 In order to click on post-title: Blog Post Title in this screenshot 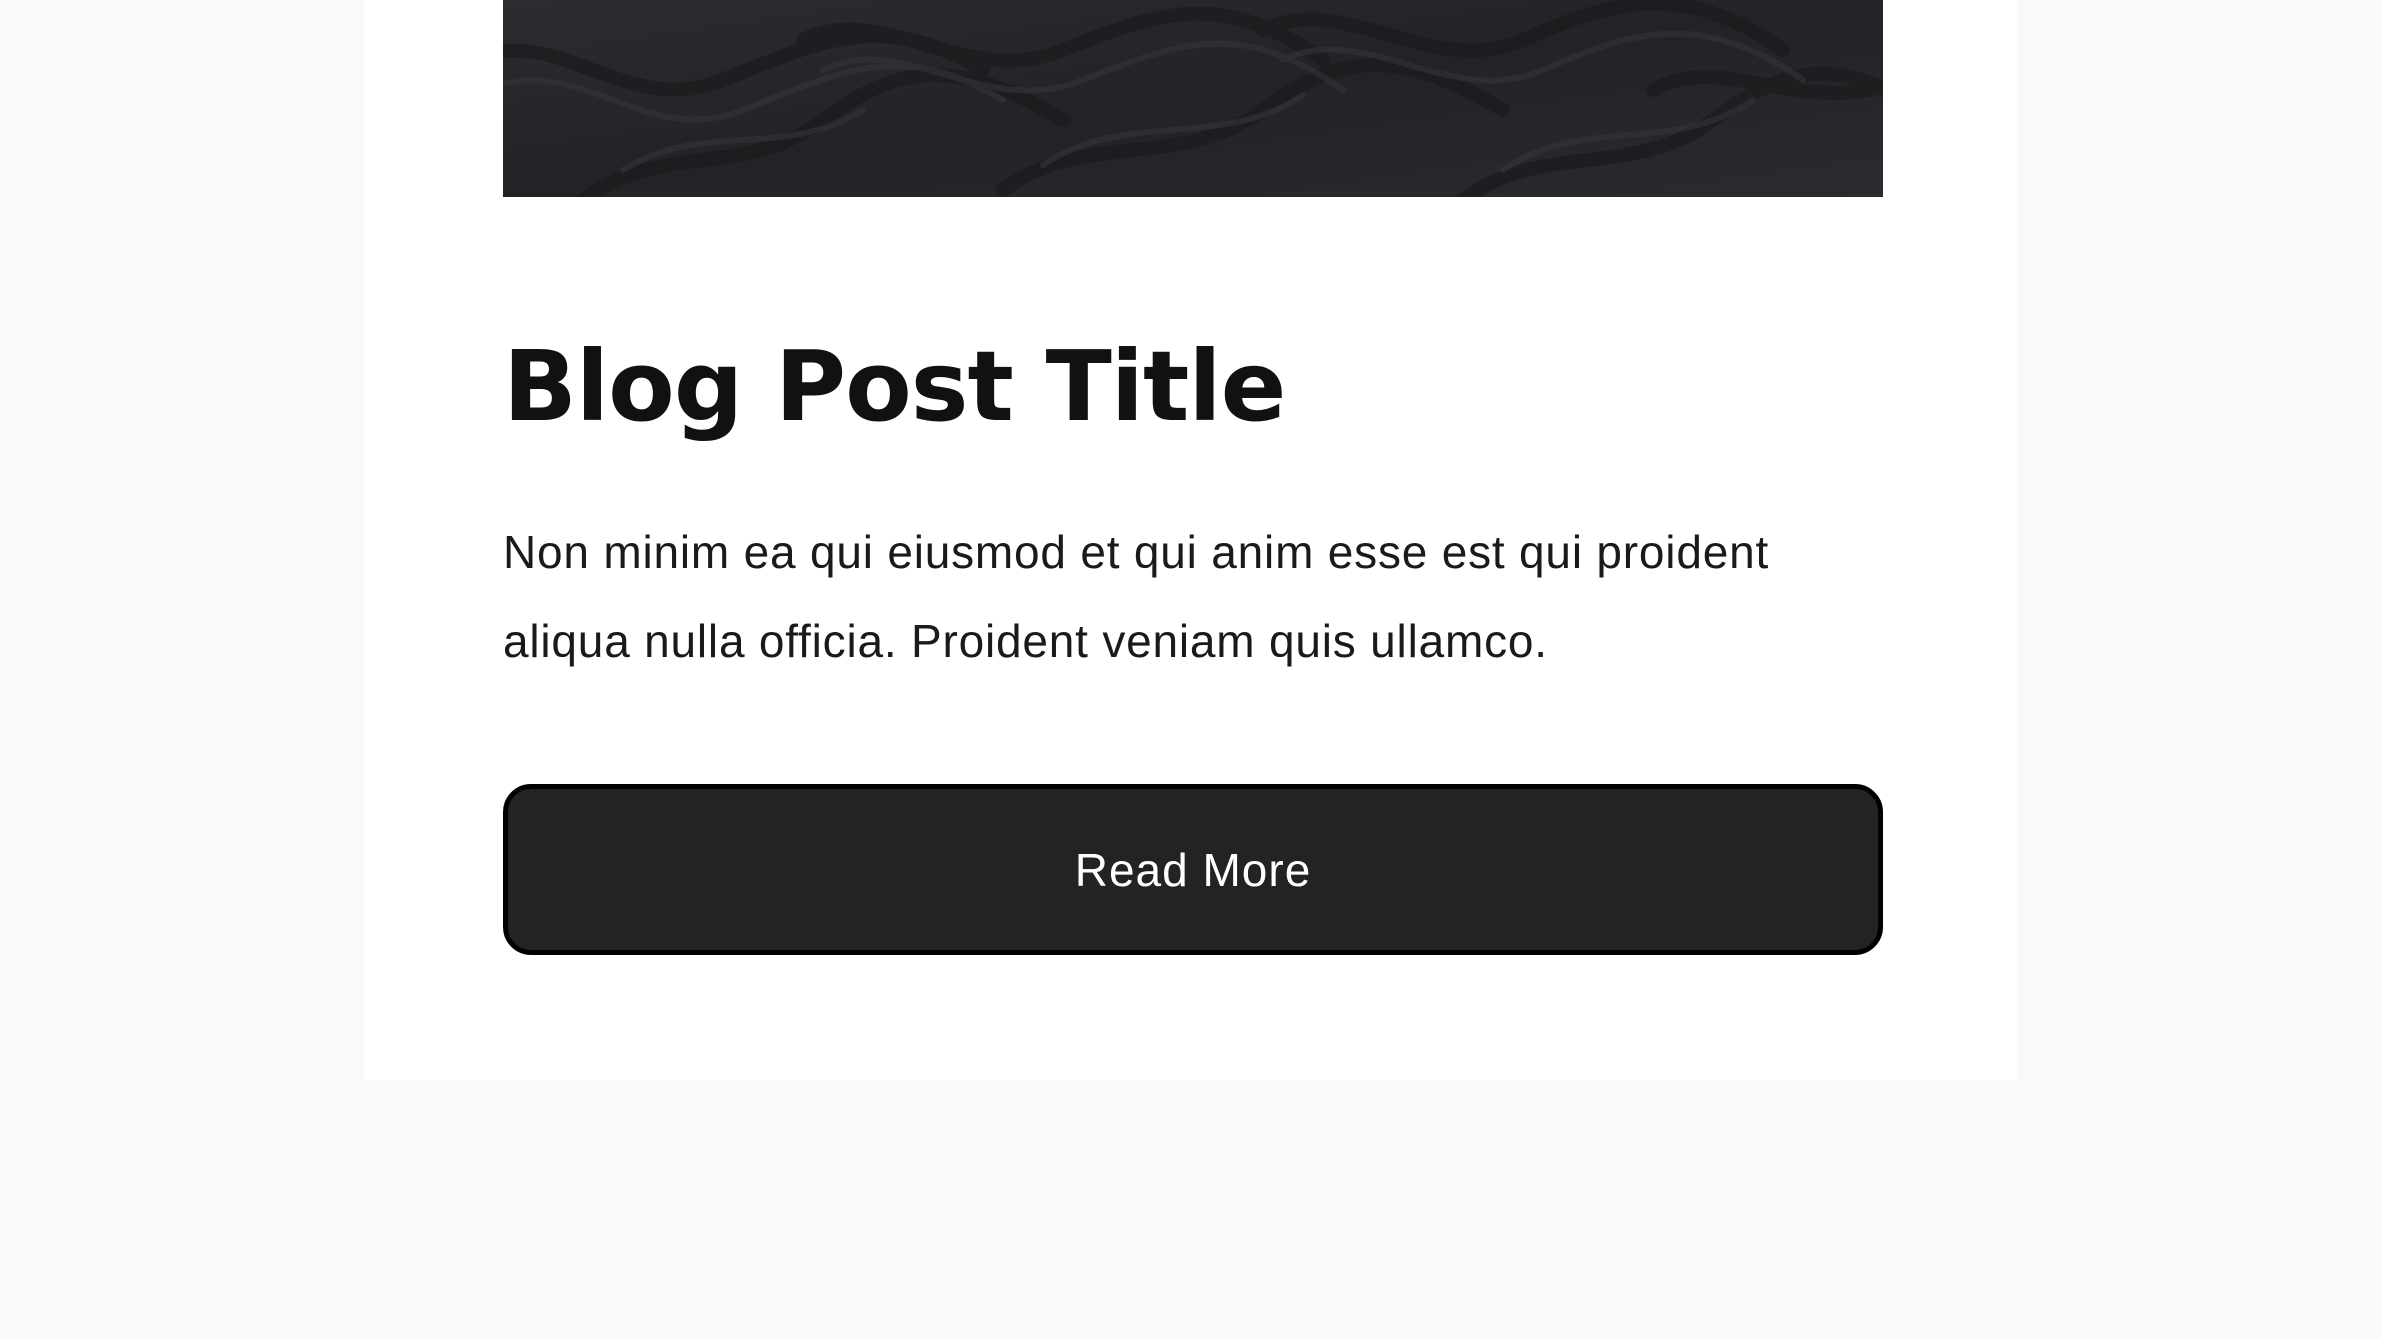, I will do `click(894, 386)`.